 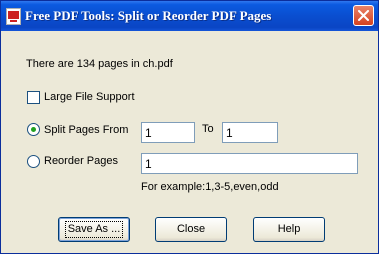 What do you see at coordinates (99, 64) in the screenshot?
I see `page-count-text: There are 134 pages in ch.pdf` at bounding box center [99, 64].